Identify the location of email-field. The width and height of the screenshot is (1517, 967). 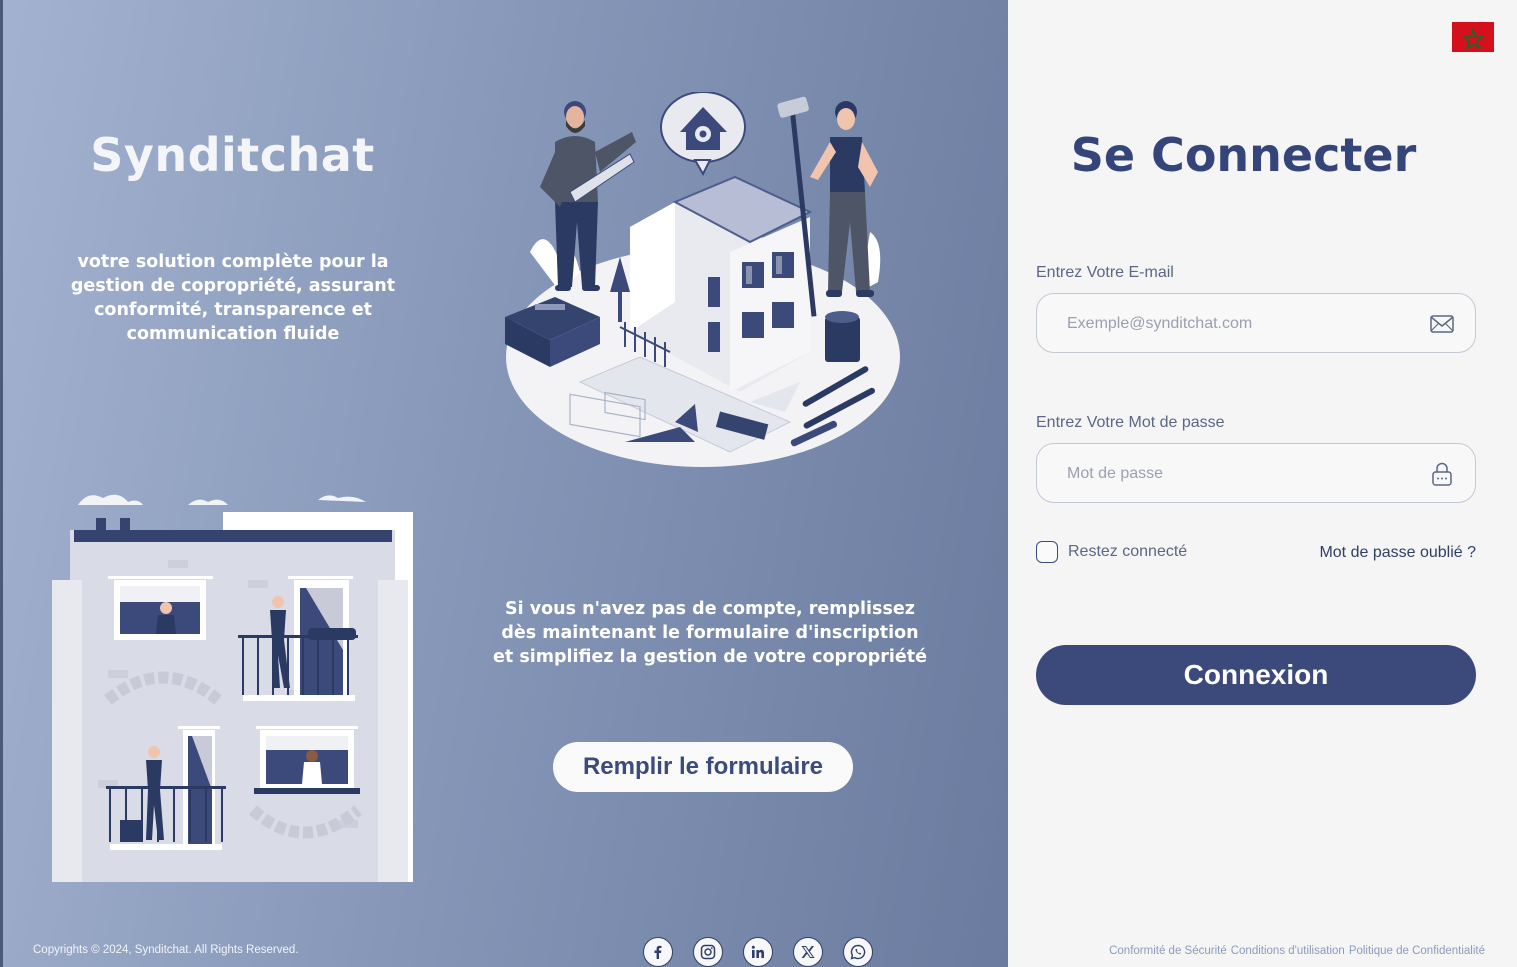
(1247, 324).